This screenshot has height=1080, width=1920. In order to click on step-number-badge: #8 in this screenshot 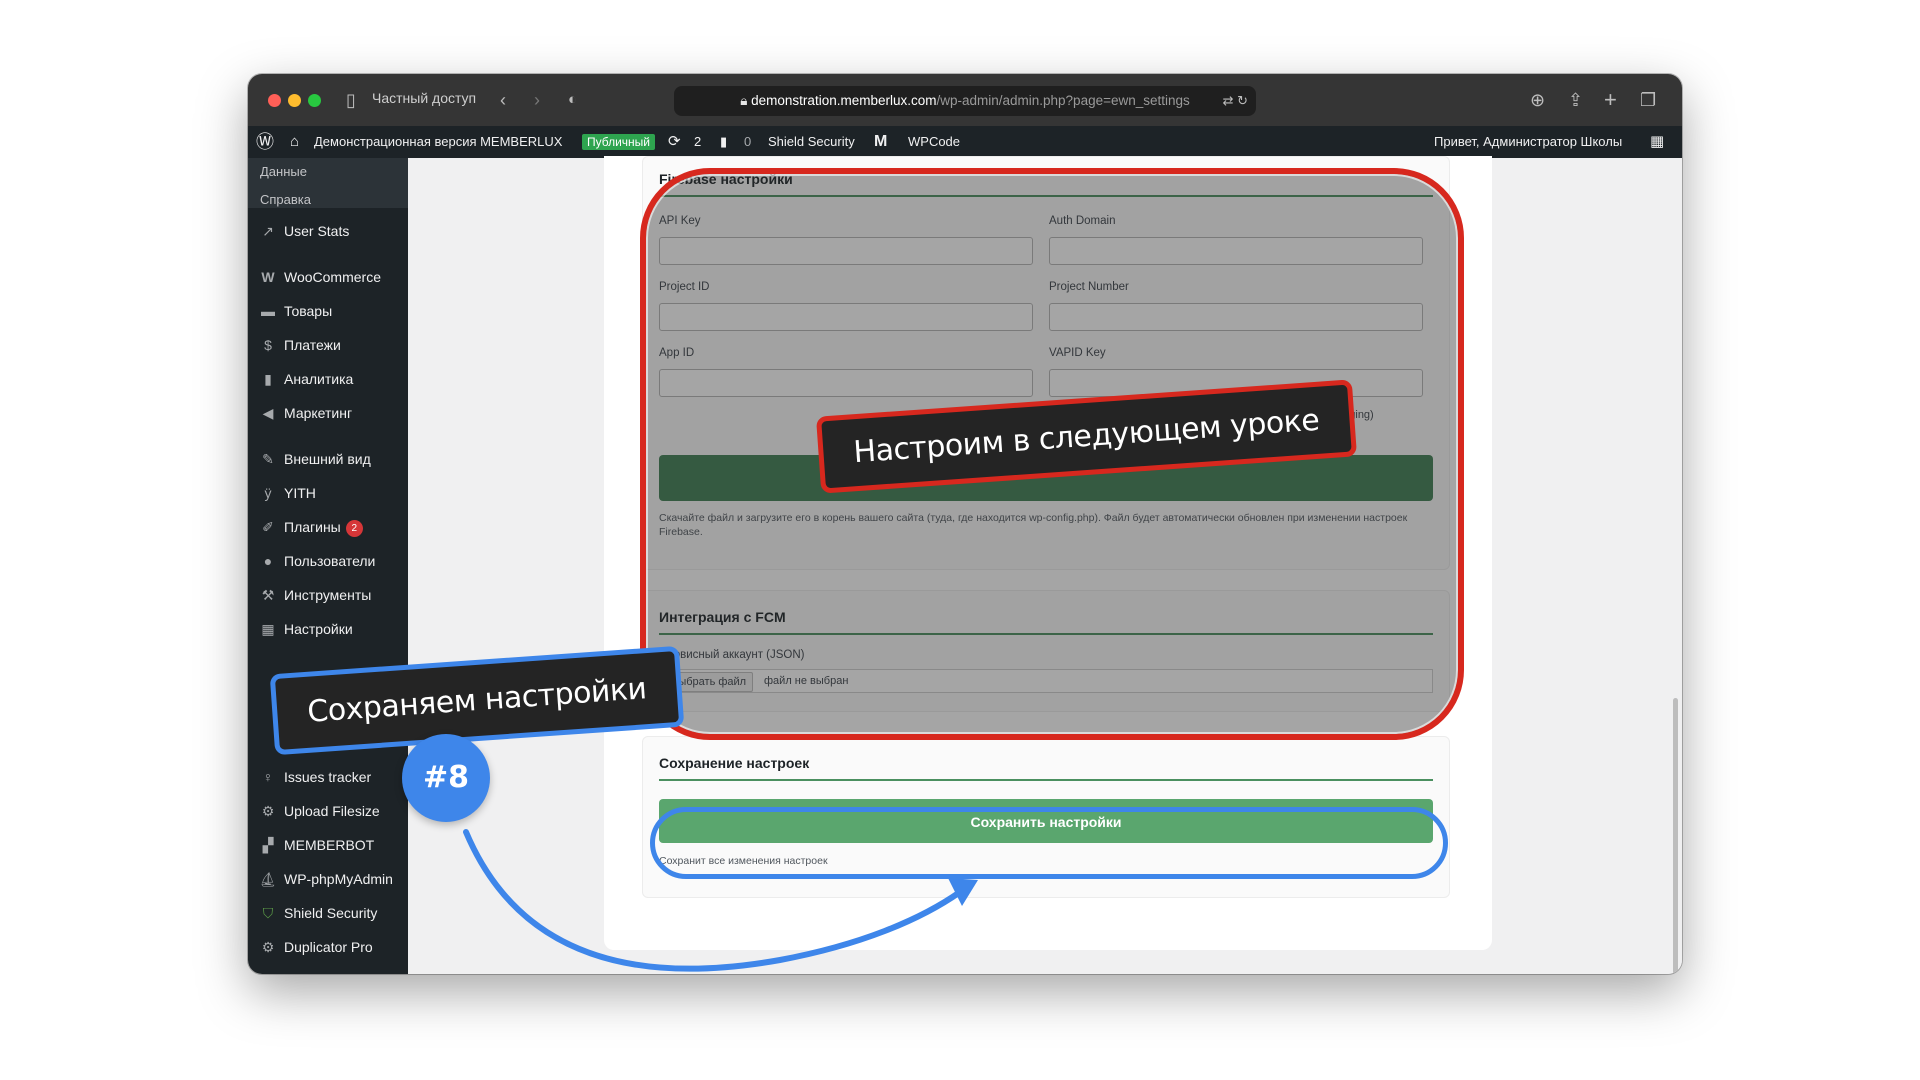, I will do `click(446, 778)`.